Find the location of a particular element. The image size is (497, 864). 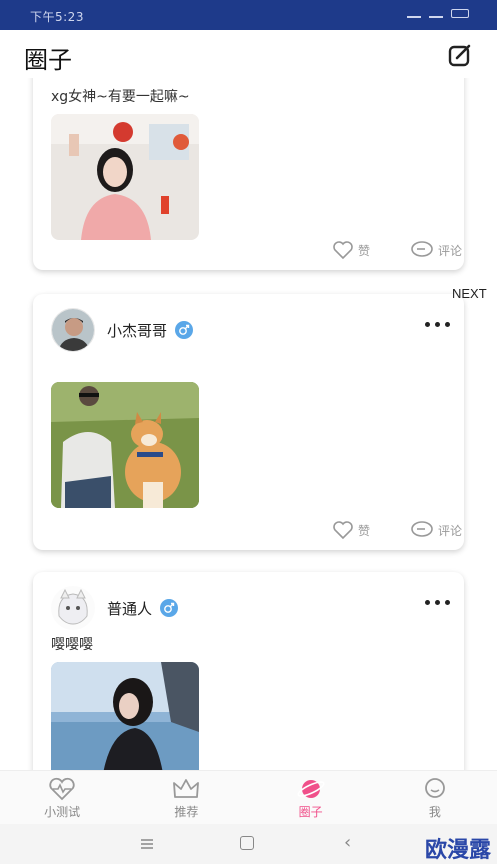

page-title: 圈子 is located at coordinates (48, 60).